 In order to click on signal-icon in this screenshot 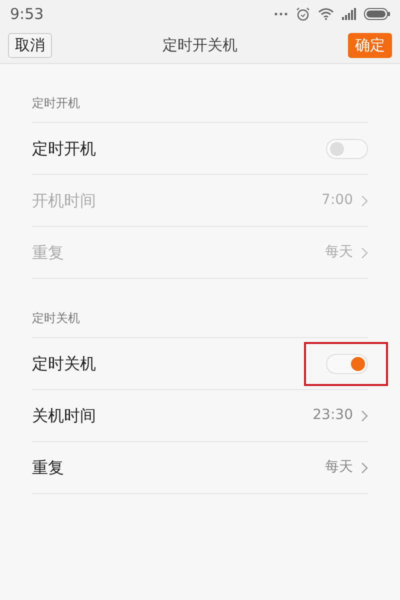, I will do `click(349, 14)`.